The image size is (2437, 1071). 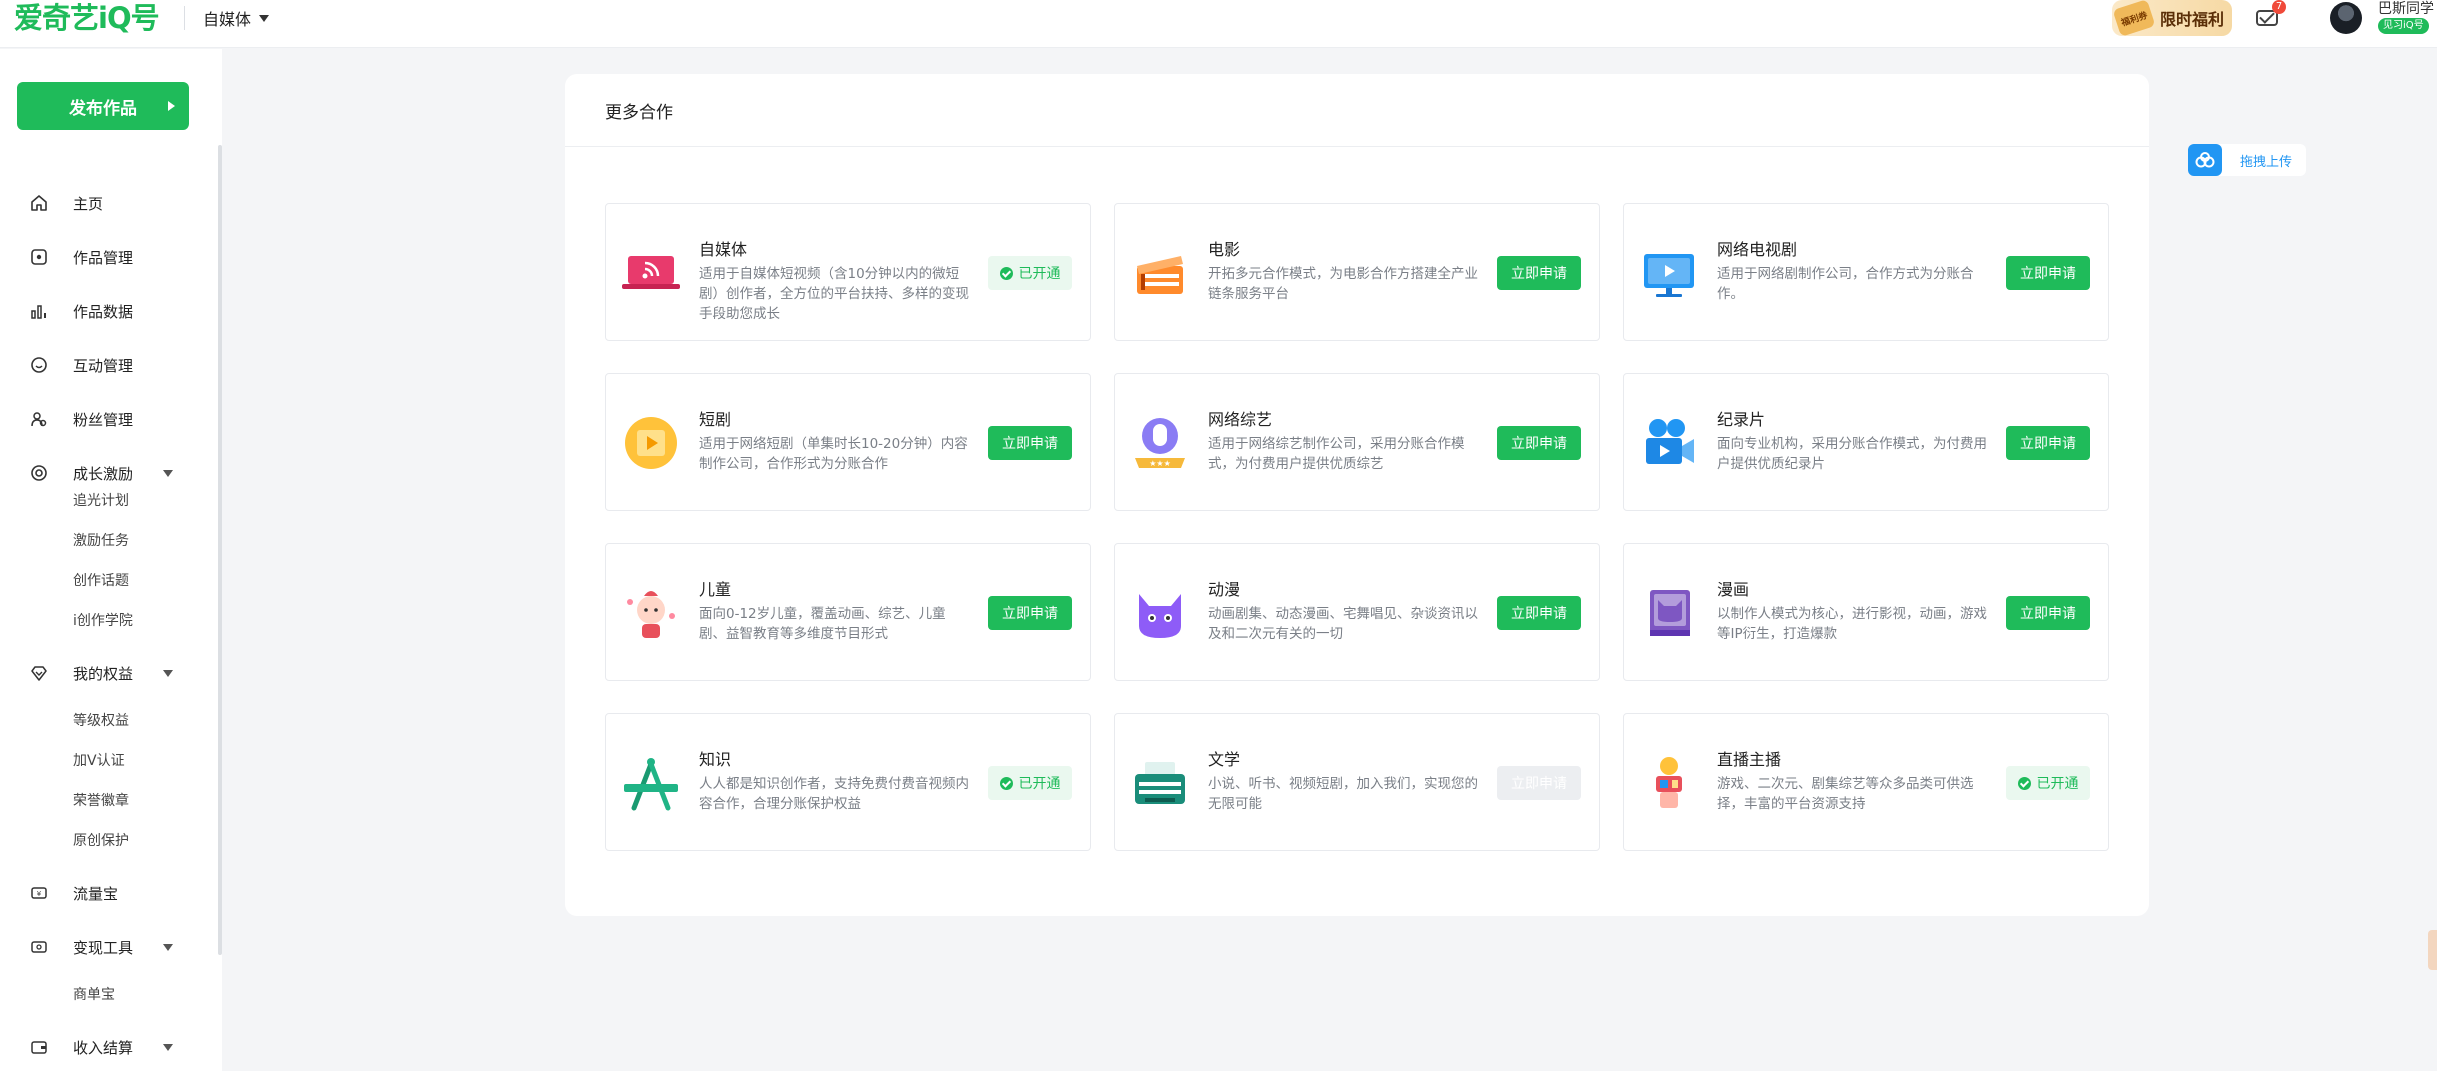 I want to click on play-film-icon, so click(x=651, y=443).